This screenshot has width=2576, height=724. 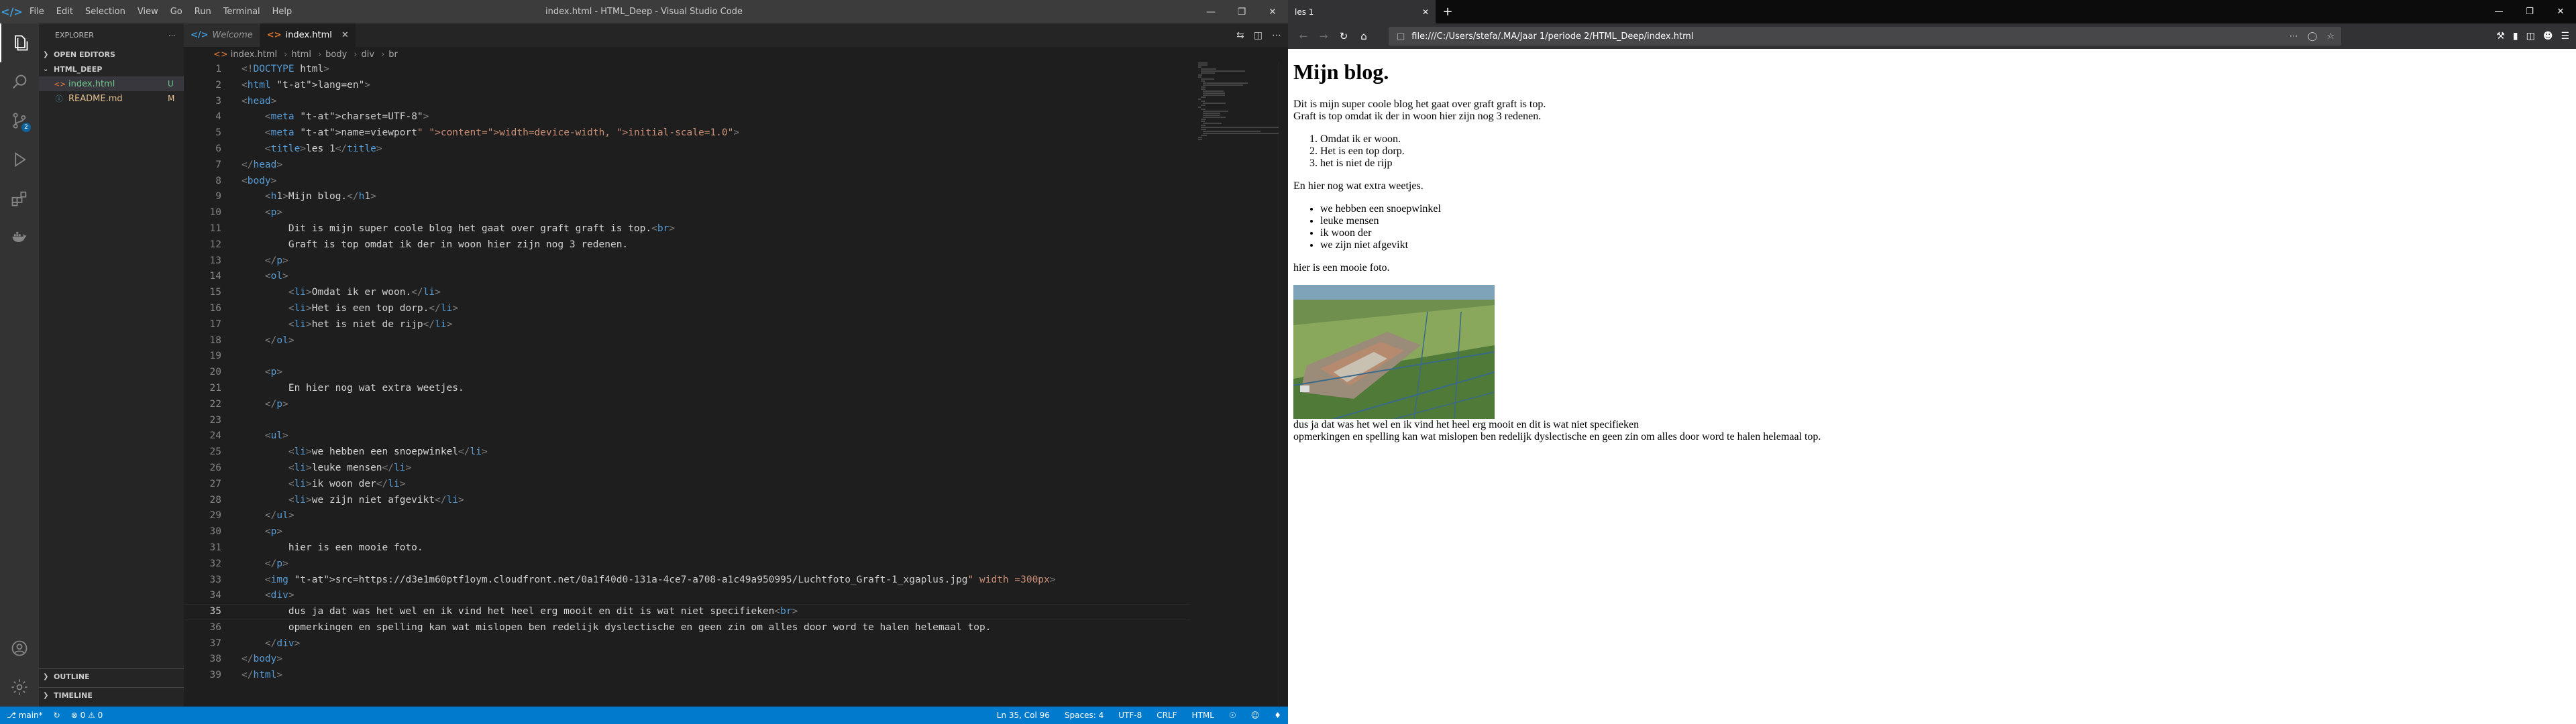 What do you see at coordinates (1255, 715) in the screenshot?
I see `feedback-icon: ☺` at bounding box center [1255, 715].